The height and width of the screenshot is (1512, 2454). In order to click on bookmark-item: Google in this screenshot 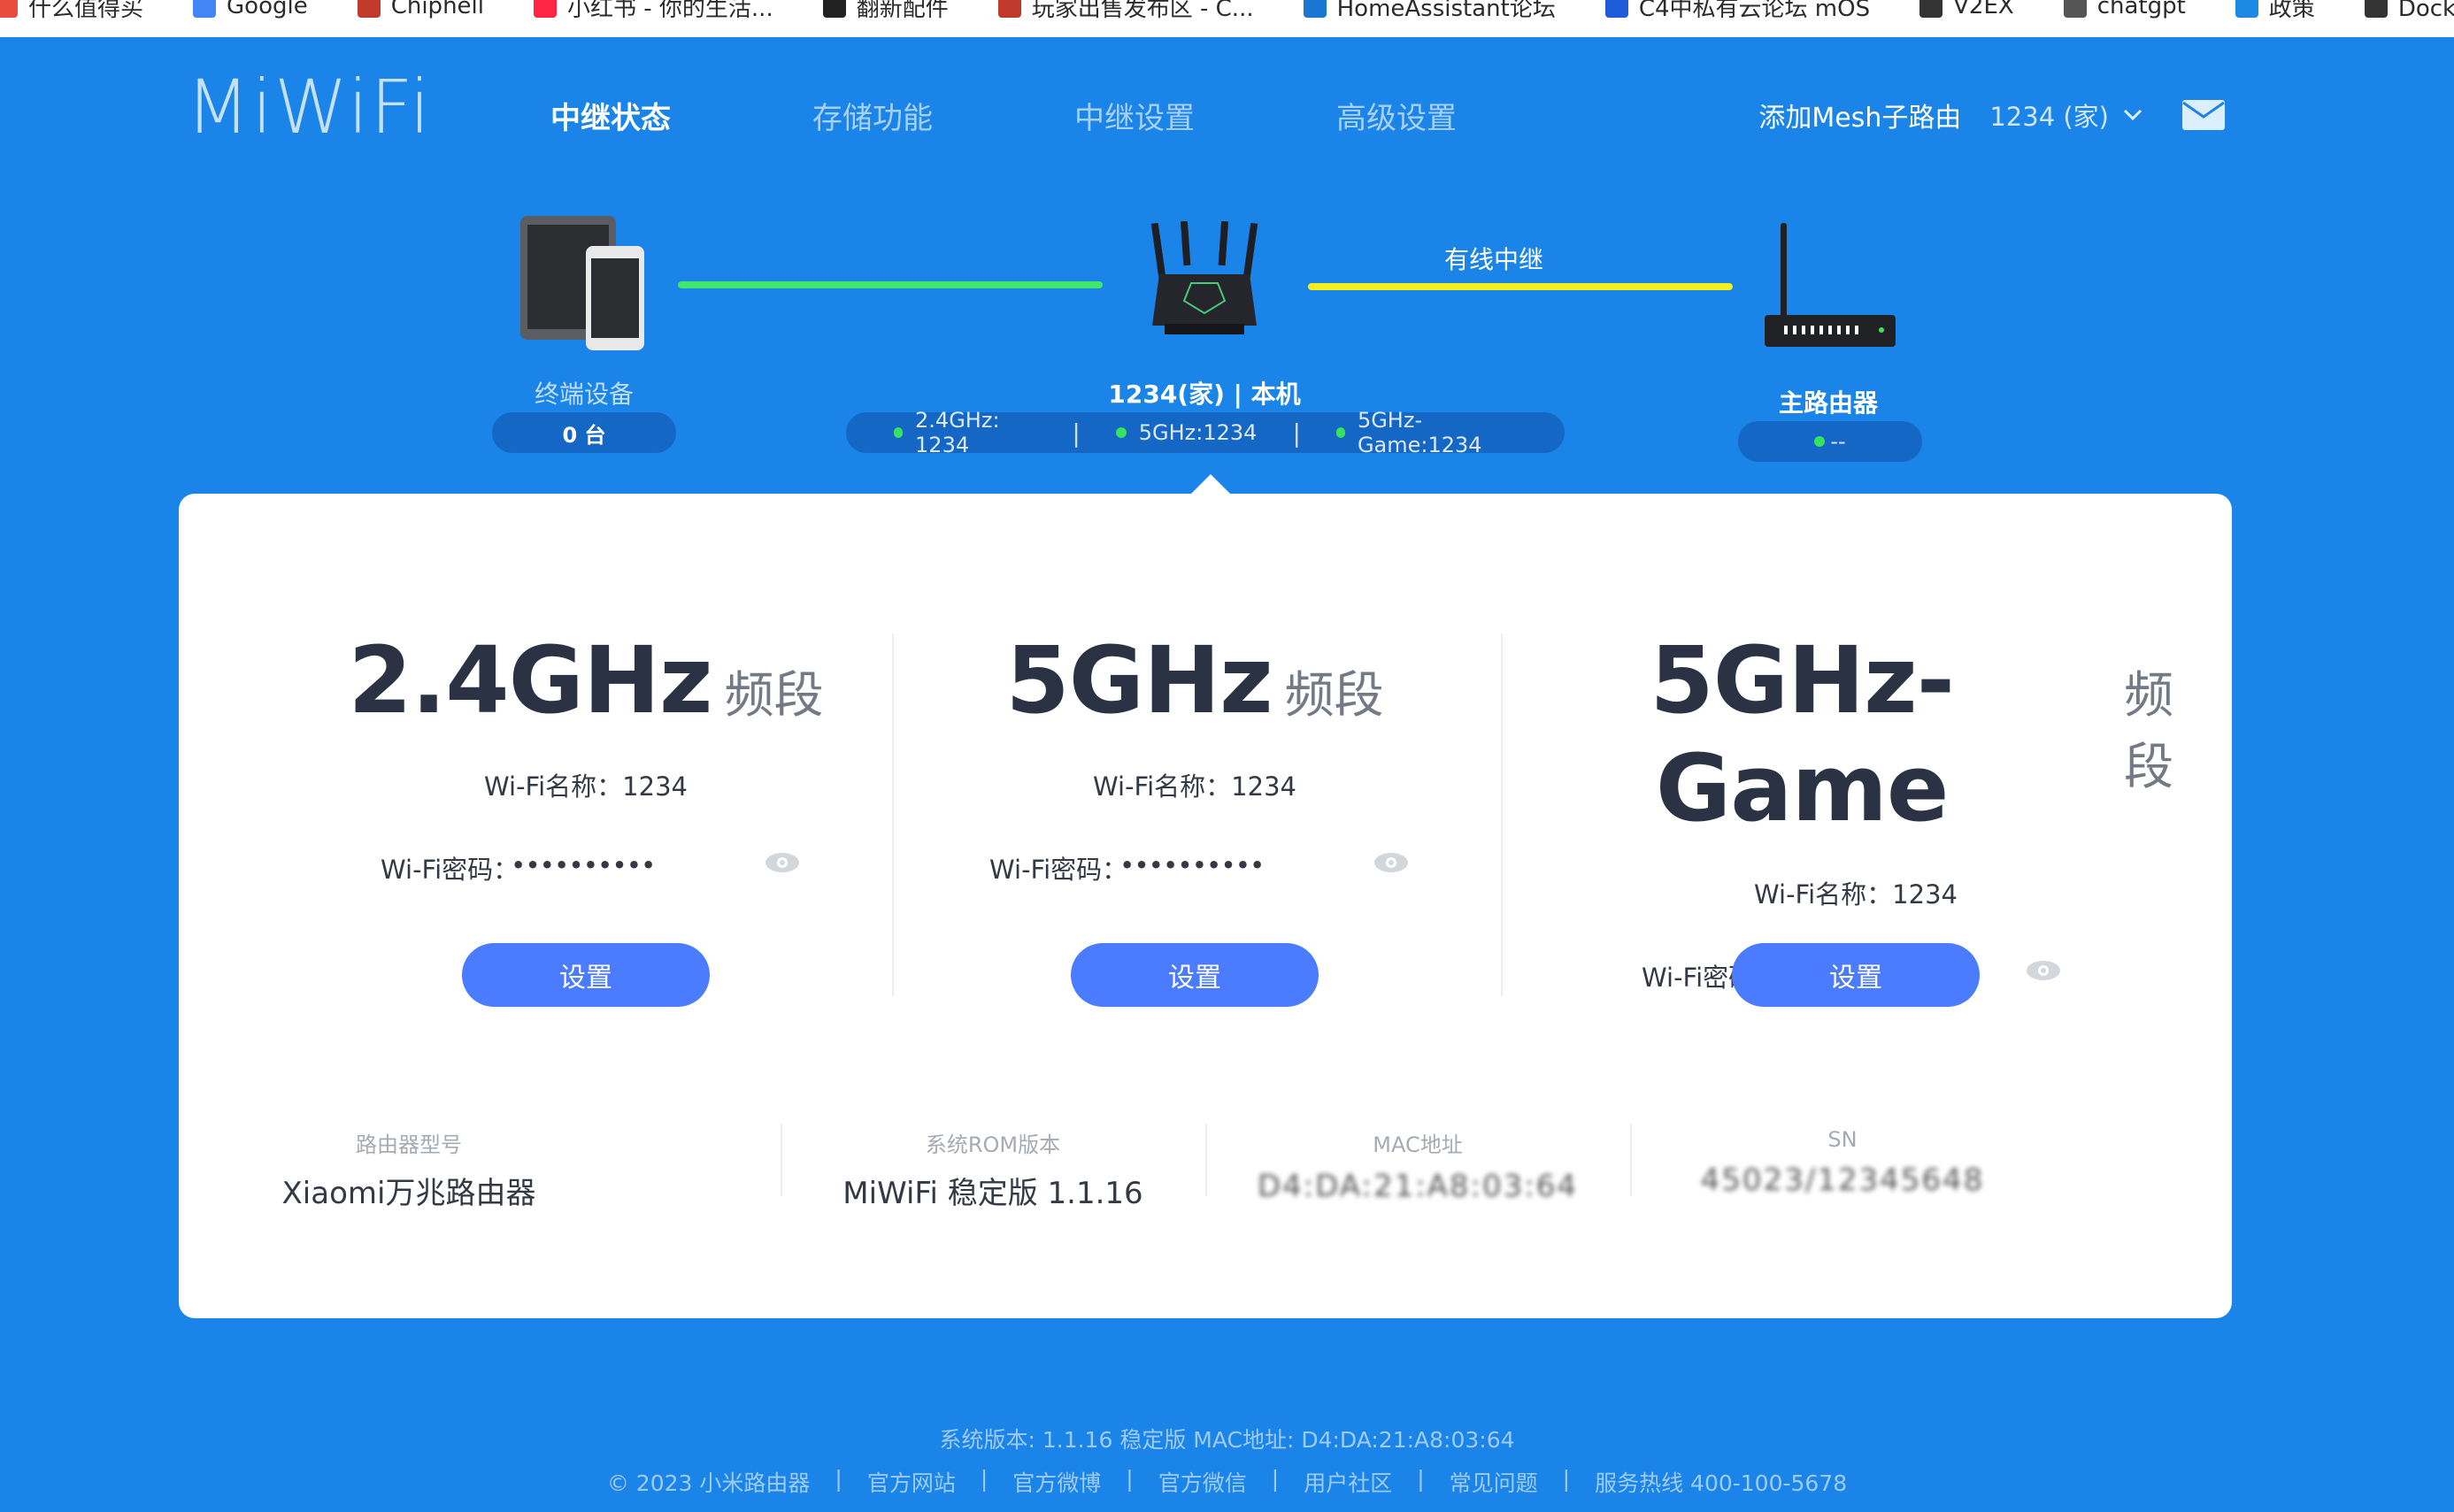, I will do `click(250, 9)`.